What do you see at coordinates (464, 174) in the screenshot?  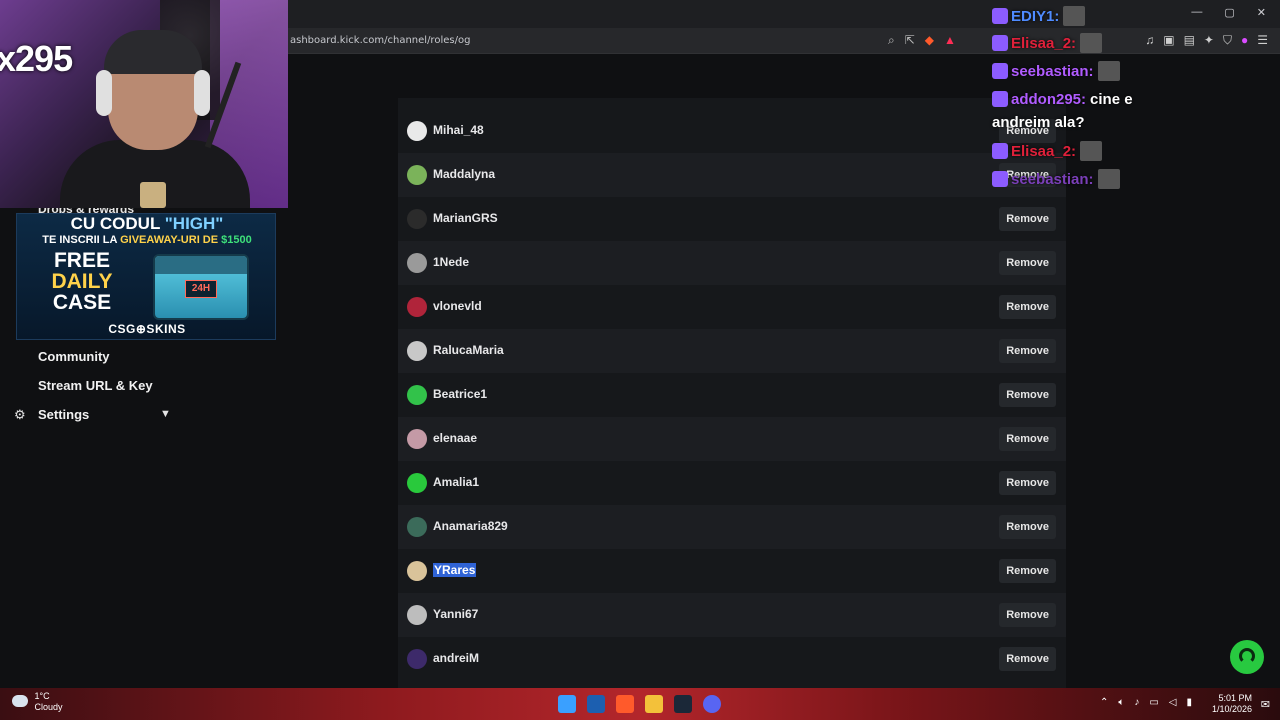 I see `username: Maddalyna` at bounding box center [464, 174].